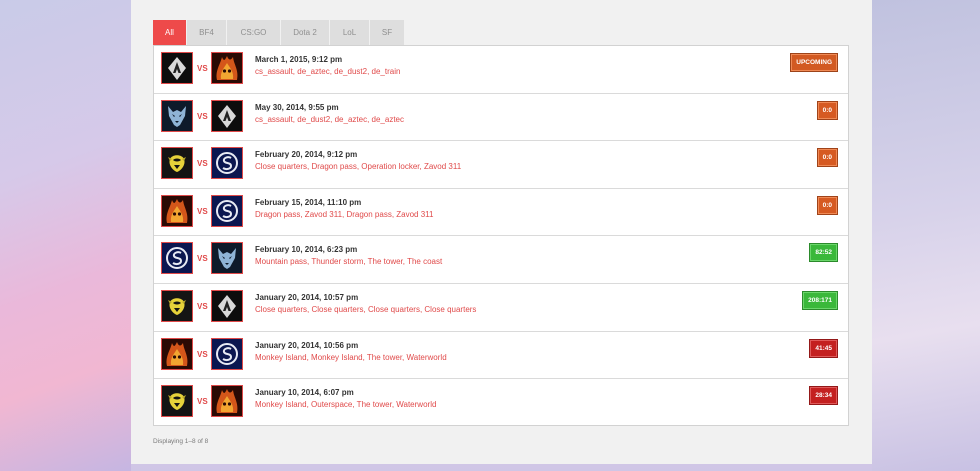 This screenshot has height=471, width=980. I want to click on match-maps: cs_assault, de_aztec, de_dust2, de_train, so click(327, 71).